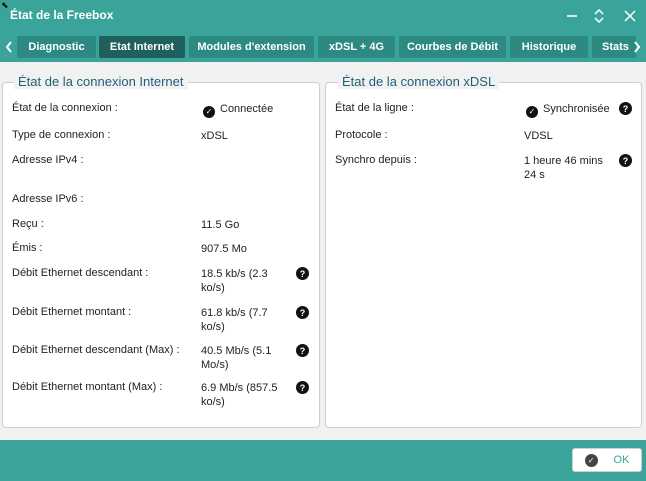  I want to click on row-value: ✓ Connectée, so click(253, 110).